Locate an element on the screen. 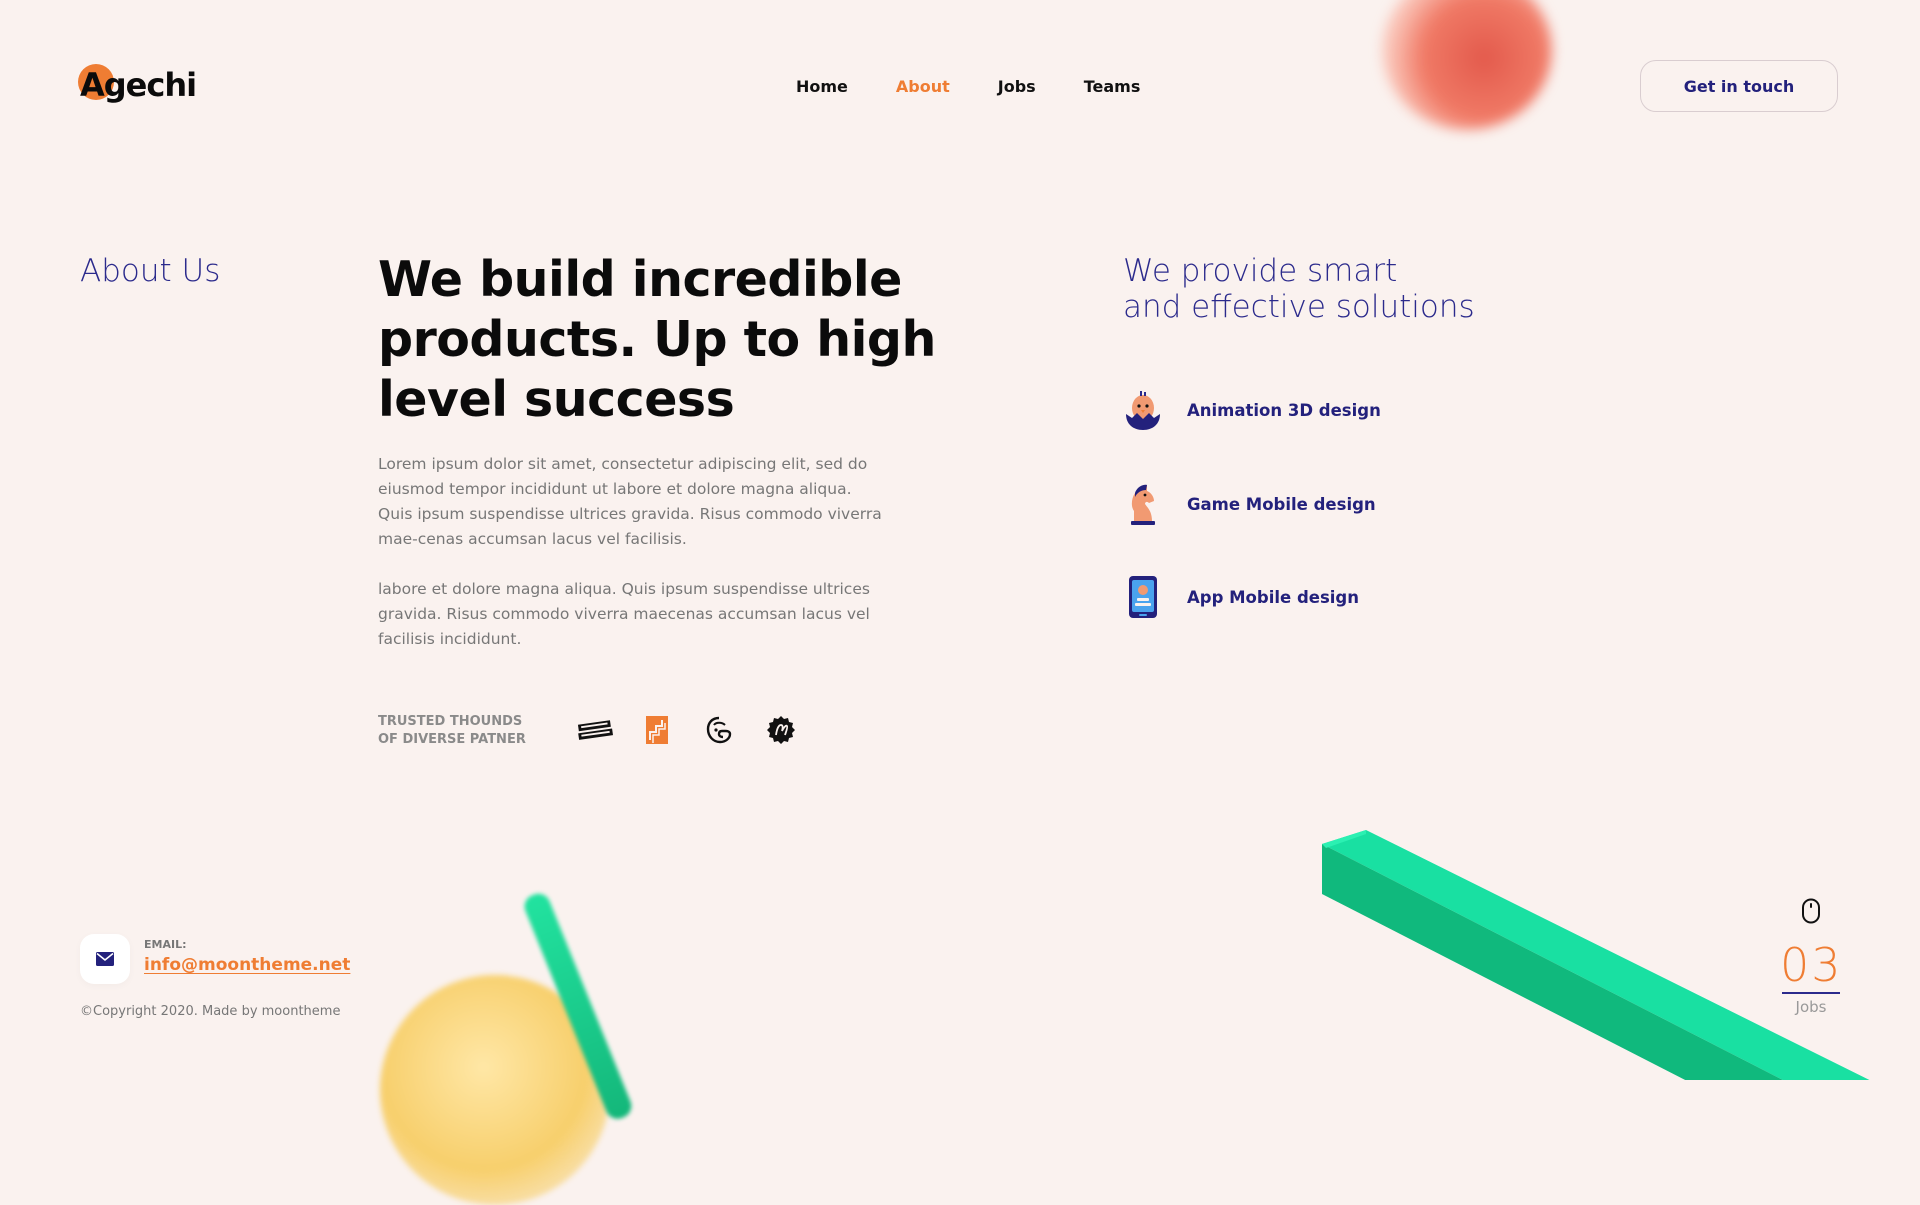  service-item-app: App Mobile design is located at coordinates (1241, 597).